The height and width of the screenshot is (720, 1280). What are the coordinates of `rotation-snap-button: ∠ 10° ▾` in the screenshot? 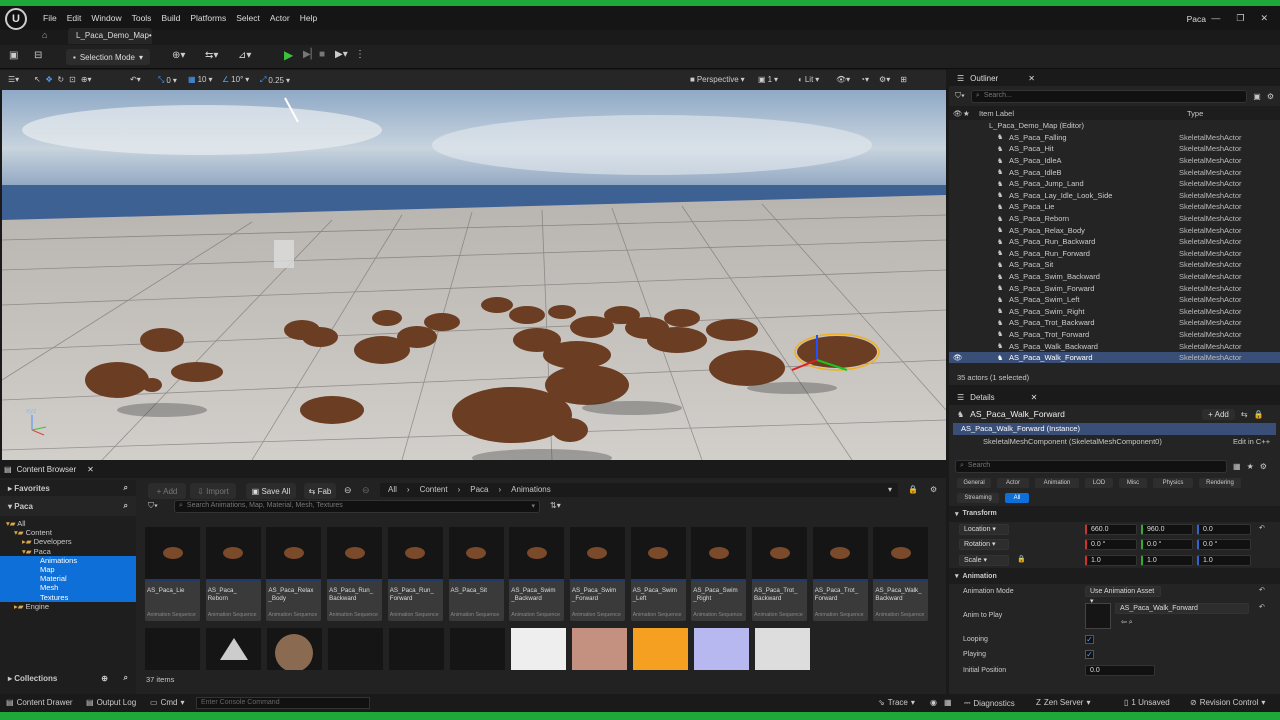 It's located at (235, 79).